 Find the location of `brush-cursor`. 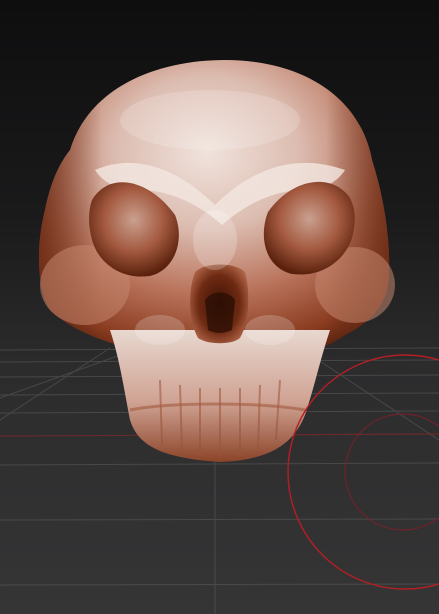

brush-cursor is located at coordinates (363, 472).